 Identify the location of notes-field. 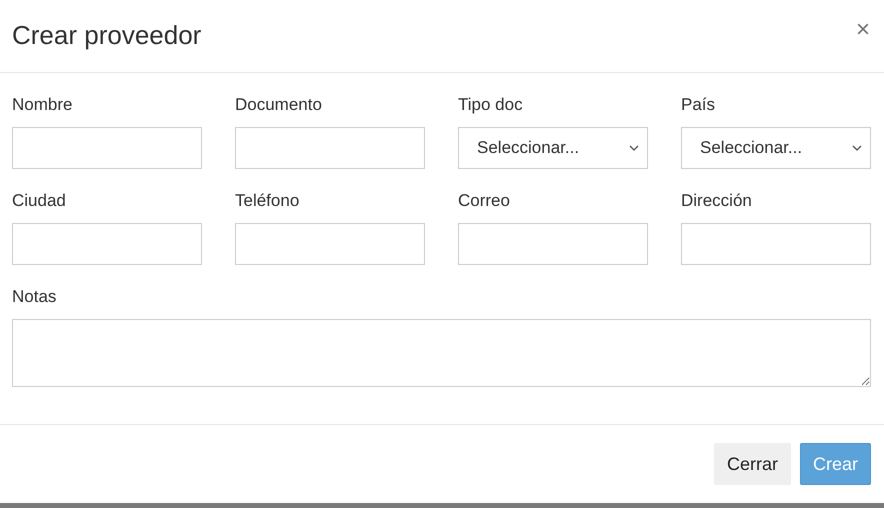
(441, 353).